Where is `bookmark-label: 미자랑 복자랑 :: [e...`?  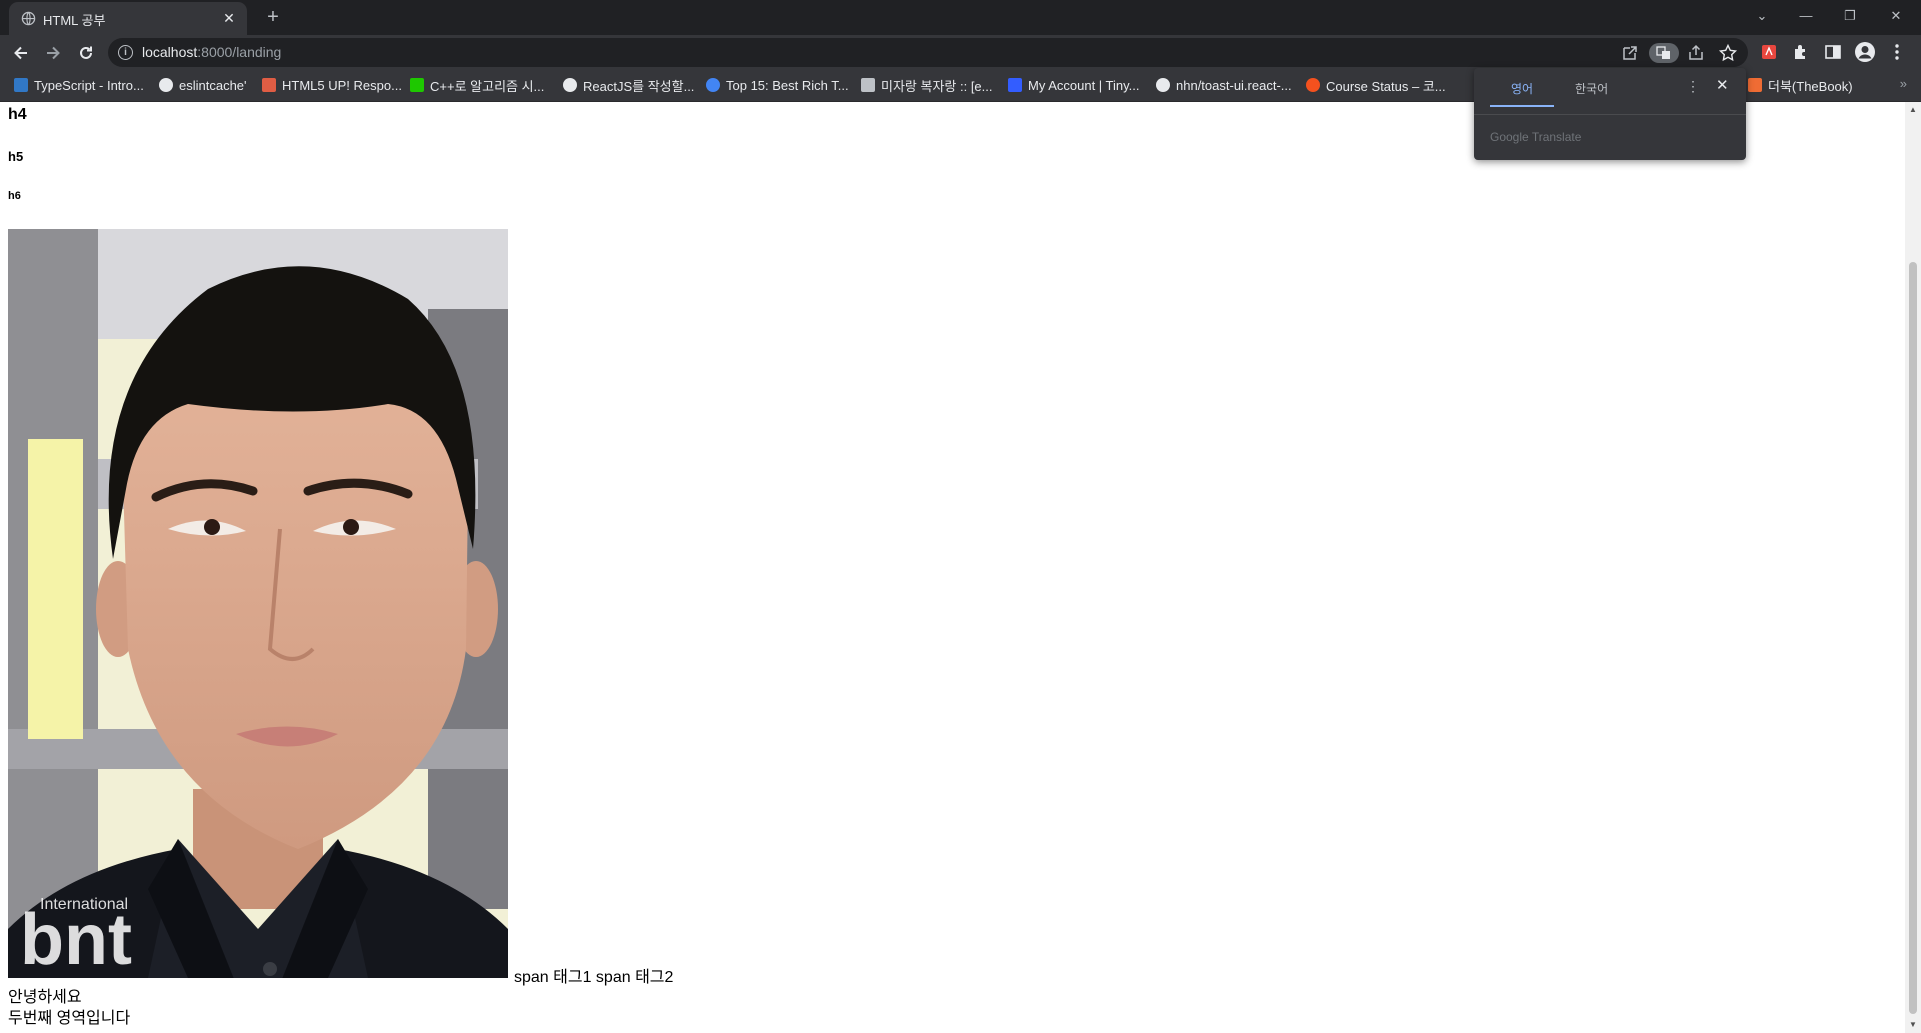 bookmark-label: 미자랑 복자랑 :: [e... is located at coordinates (937, 86).